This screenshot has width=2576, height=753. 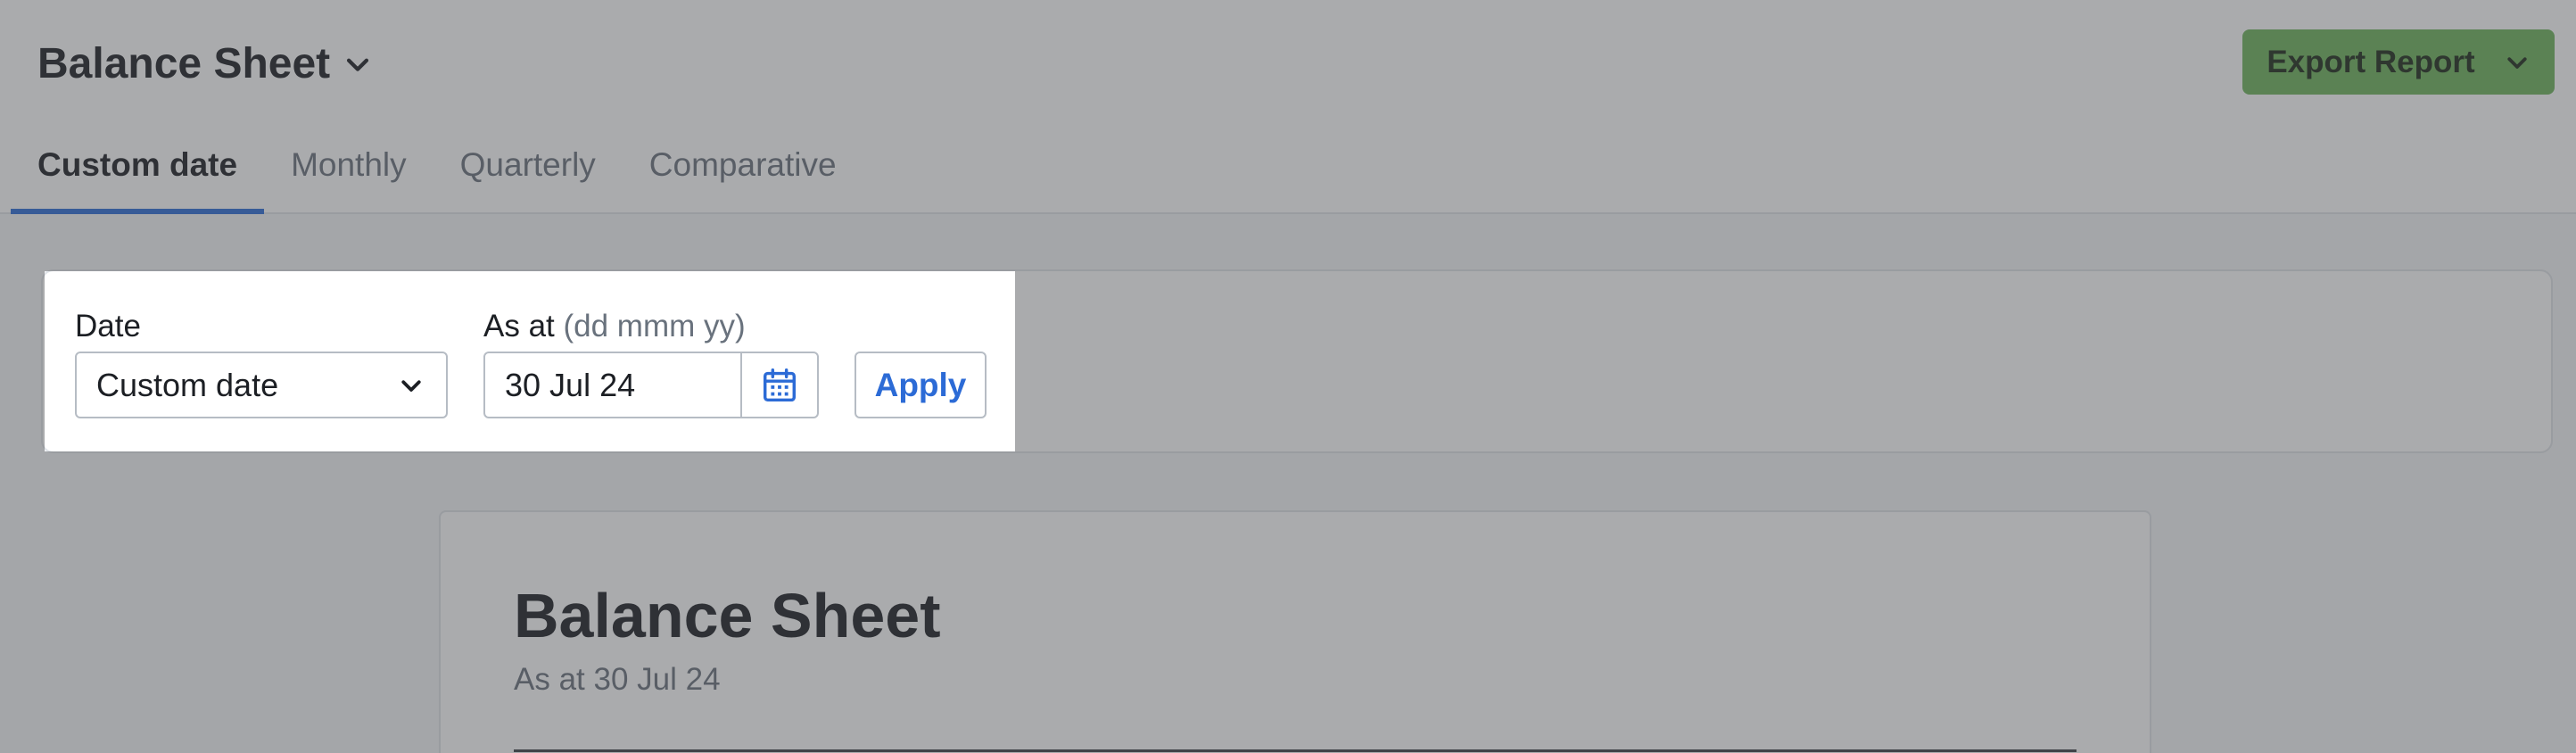 What do you see at coordinates (921, 385) in the screenshot?
I see `apply-button: Apply` at bounding box center [921, 385].